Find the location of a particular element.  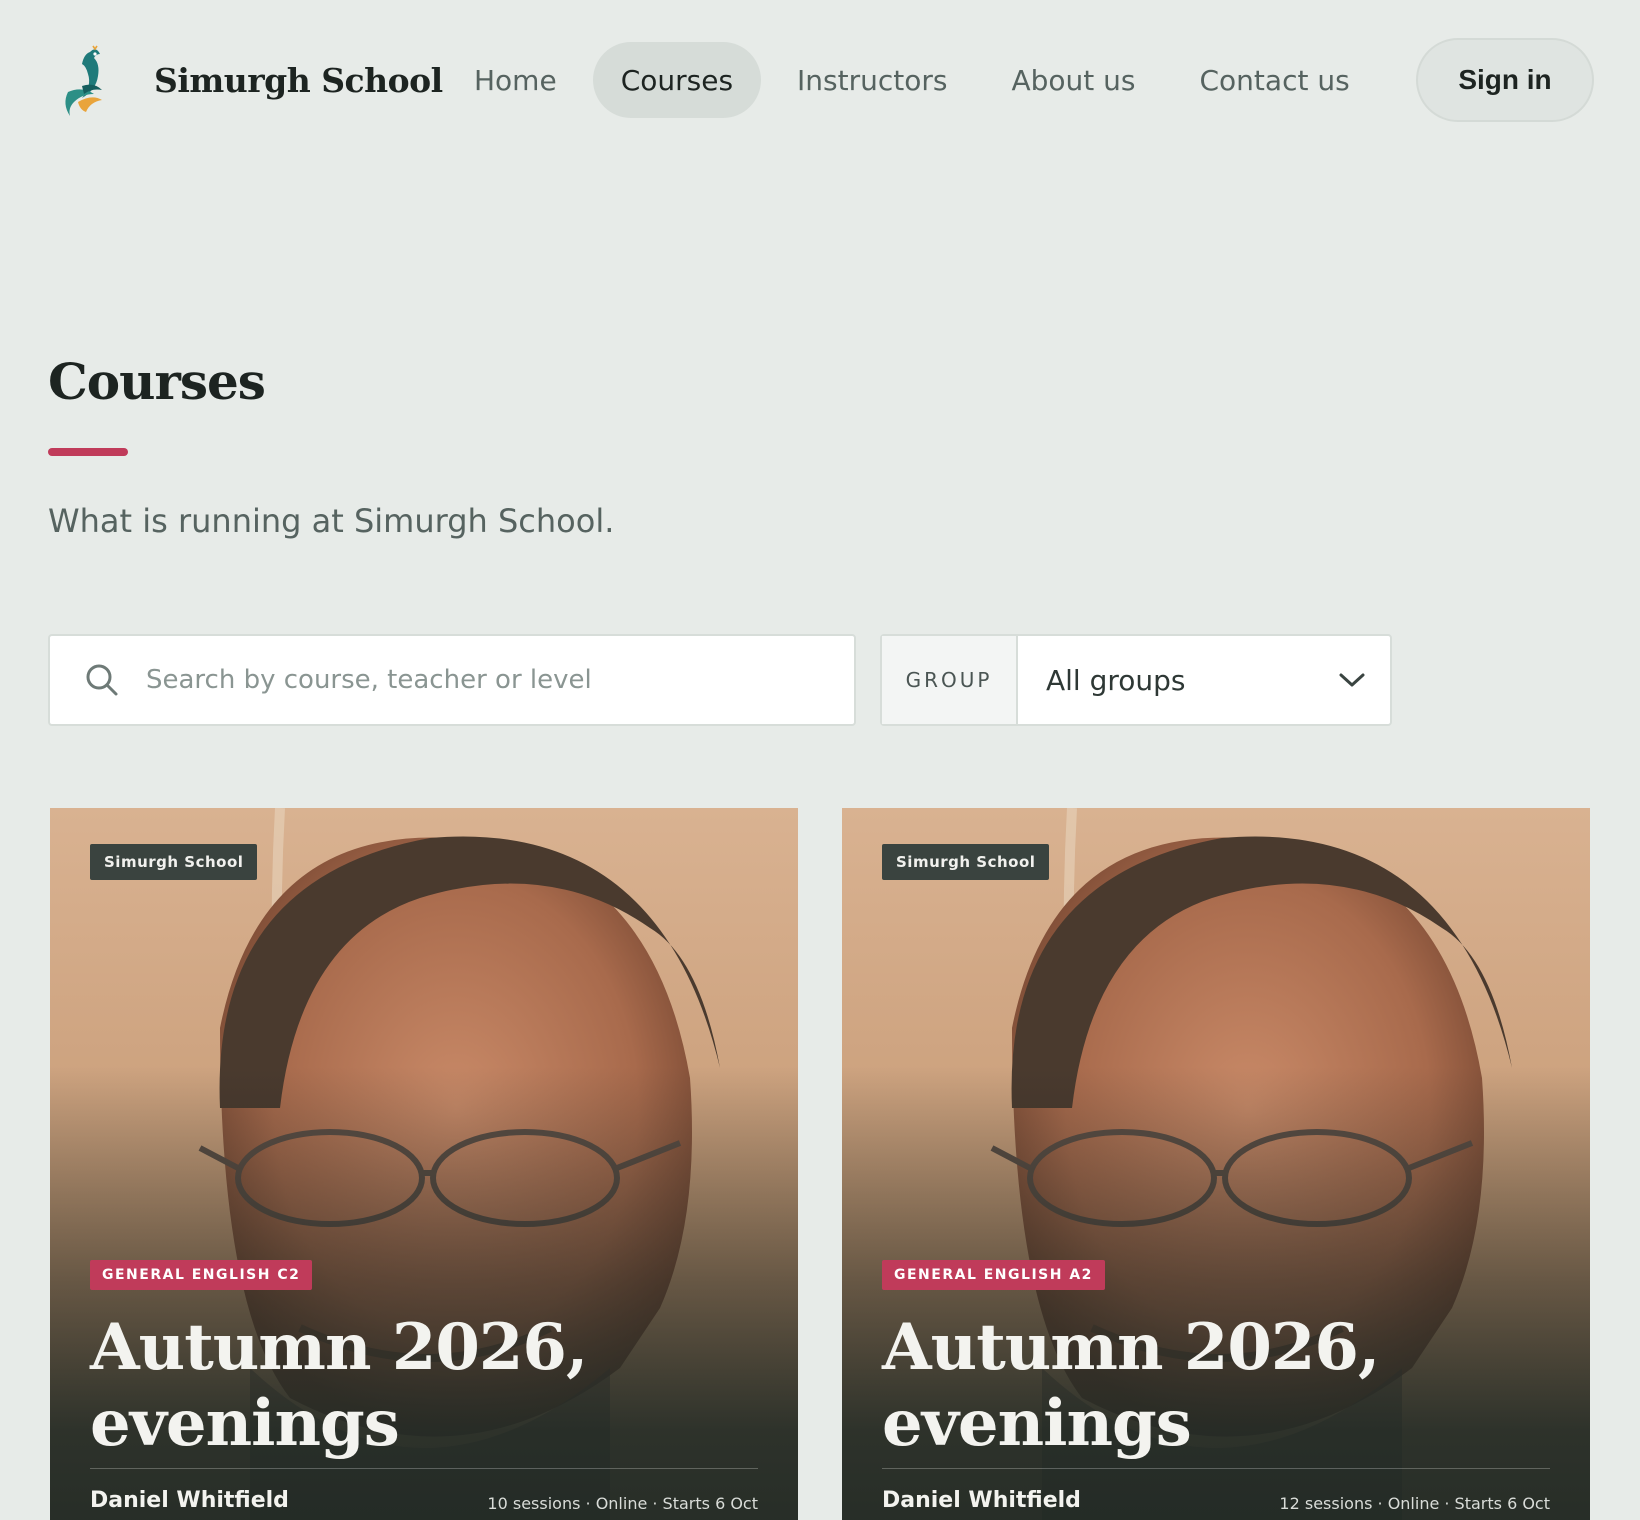

page-subtitle: What is running at Simurgh School. is located at coordinates (331, 521).